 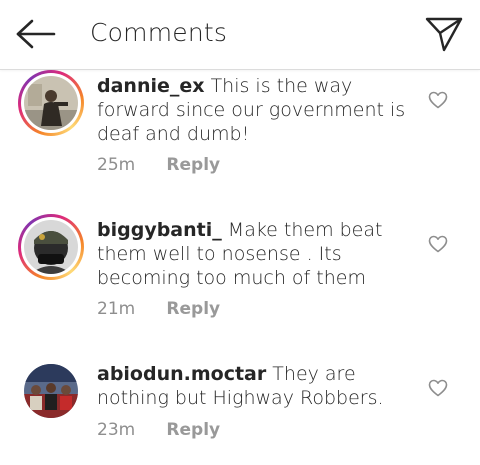 What do you see at coordinates (159, 32) in the screenshot?
I see `page-title: Comments` at bounding box center [159, 32].